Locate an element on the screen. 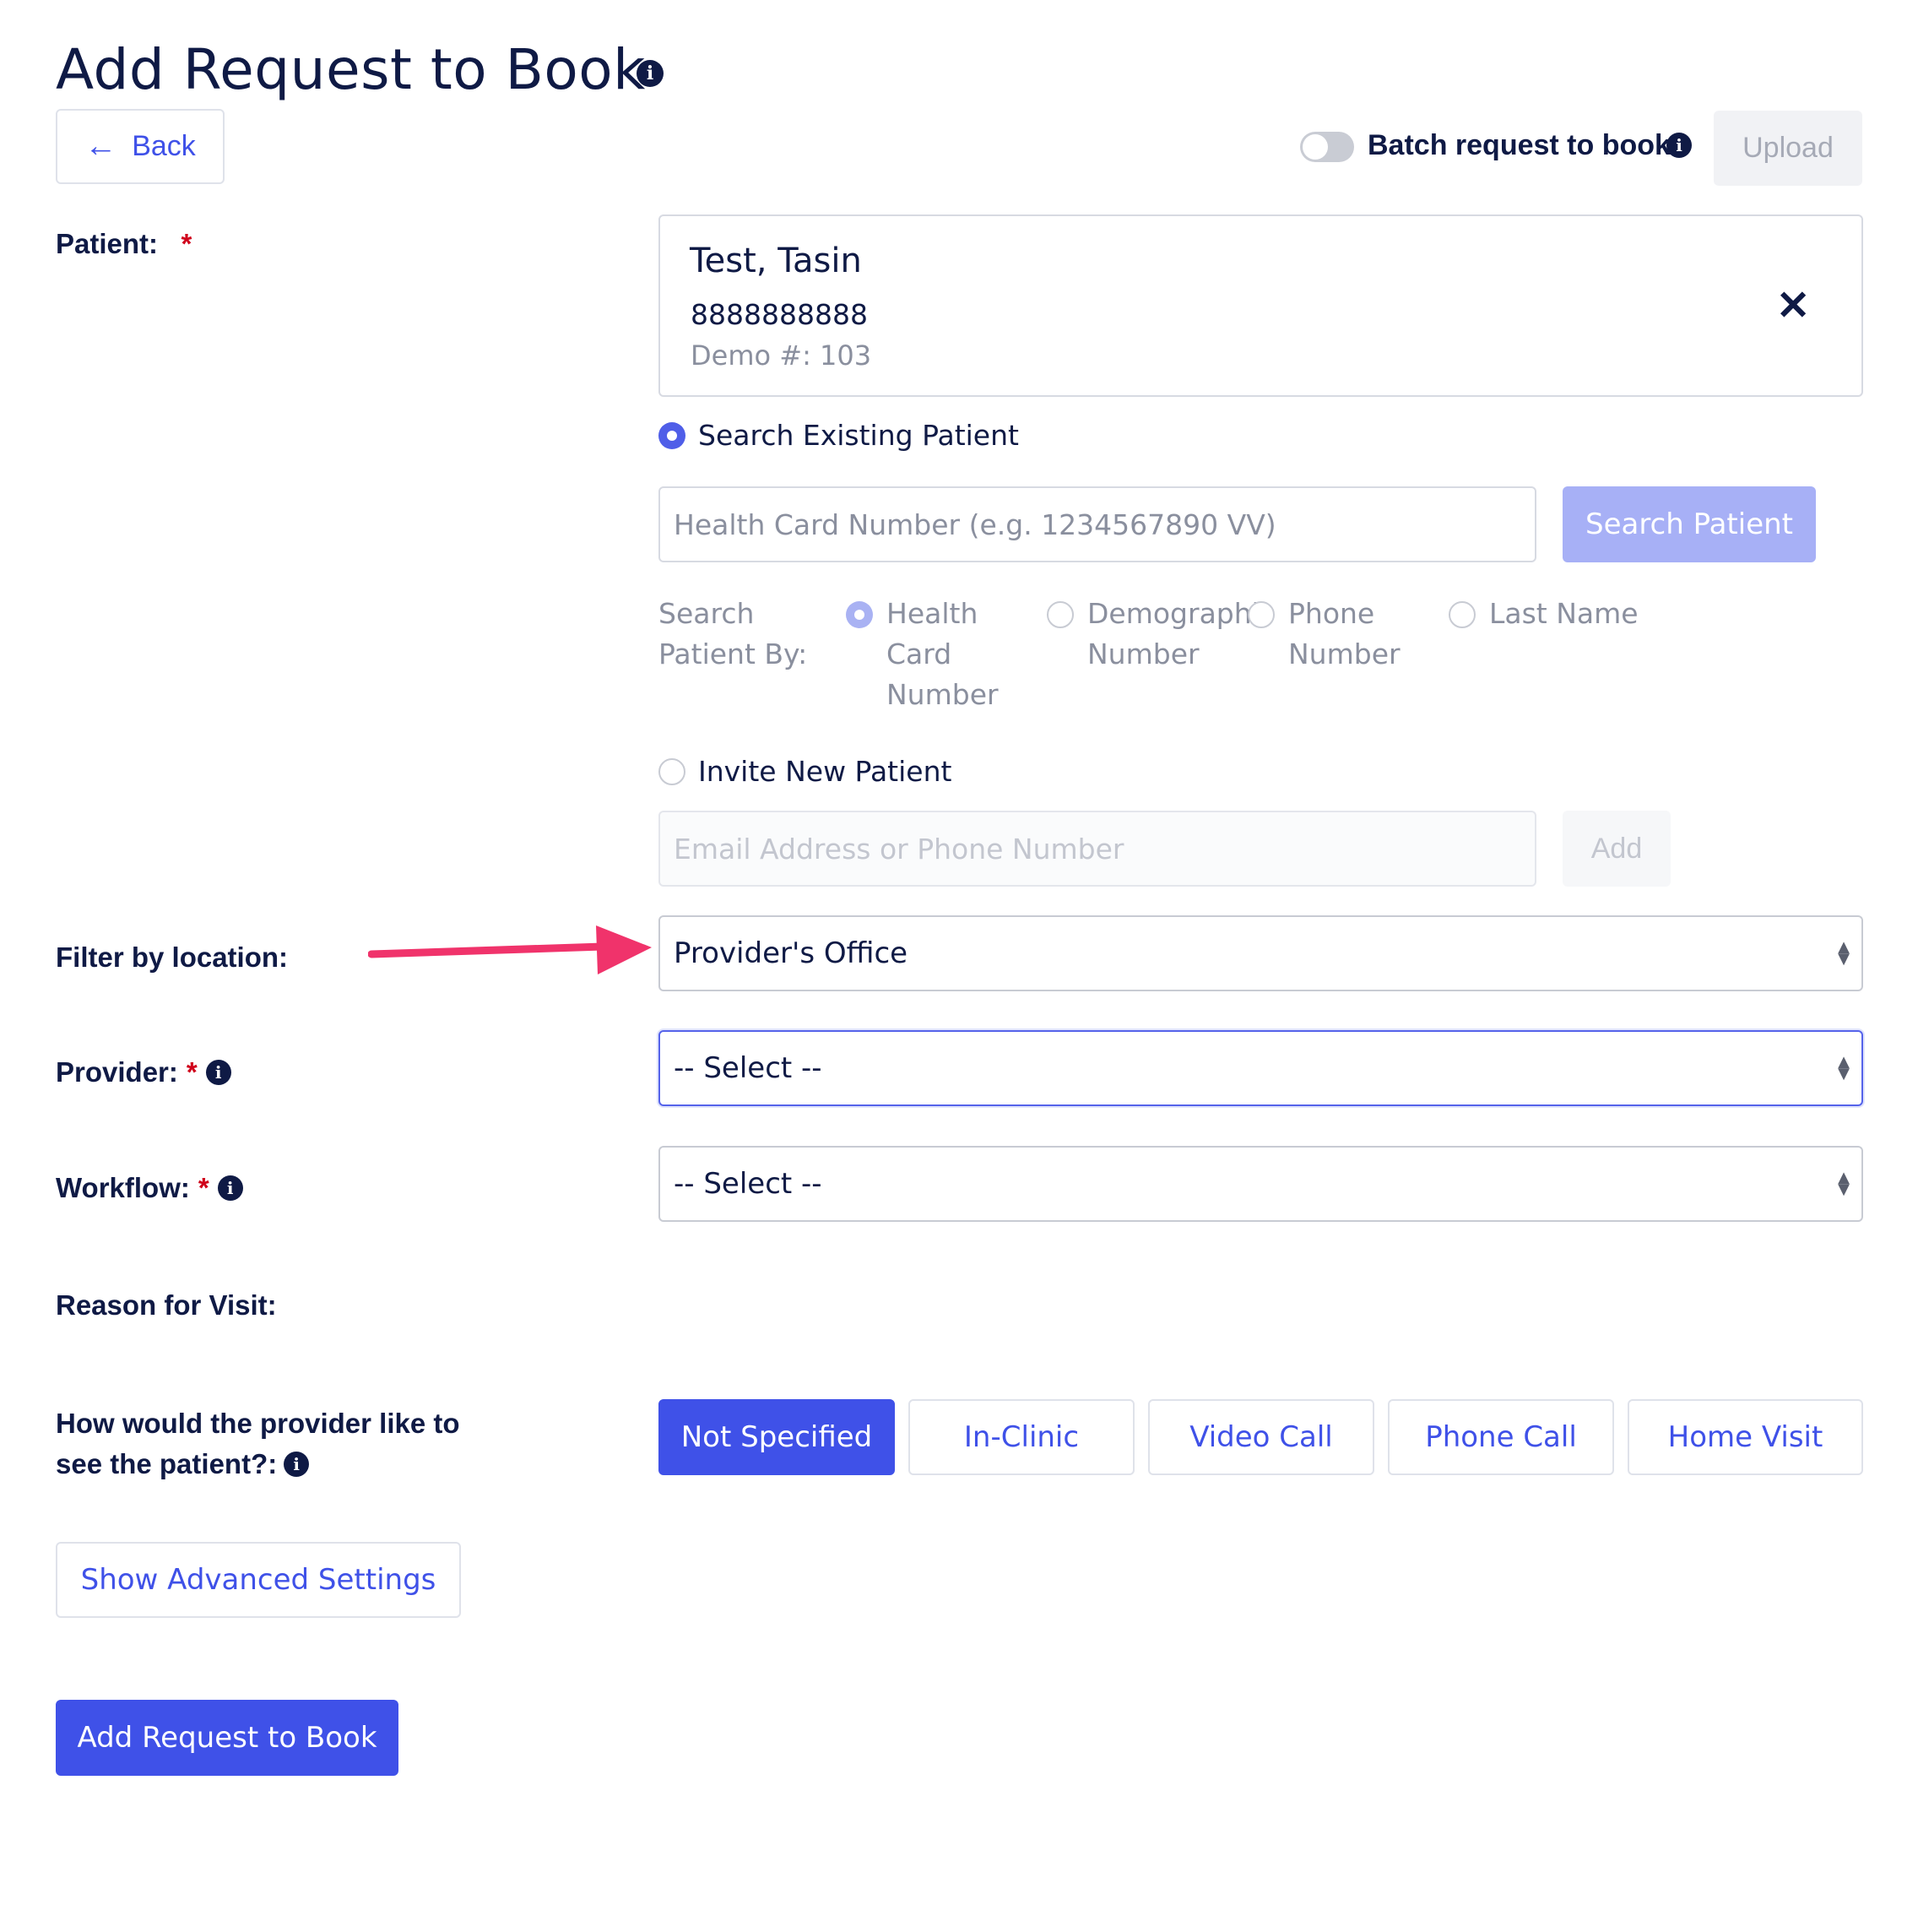 The height and width of the screenshot is (1932, 1918). add-invite-button: Add is located at coordinates (1617, 849).